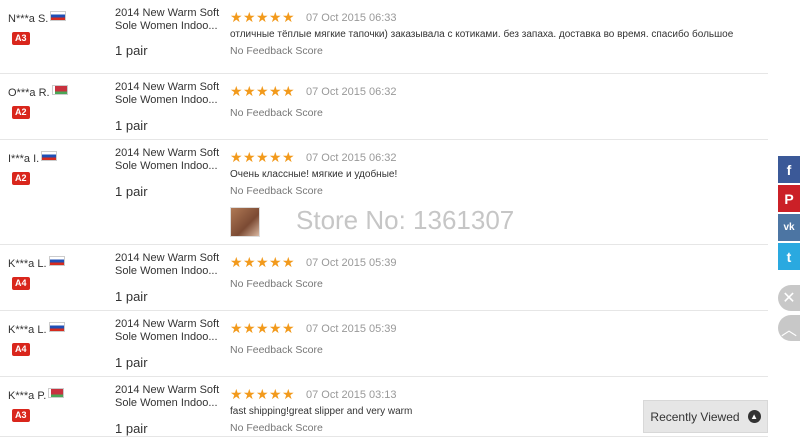  Describe the element at coordinates (36, 395) in the screenshot. I see `buyer-name: K***a P.` at that location.